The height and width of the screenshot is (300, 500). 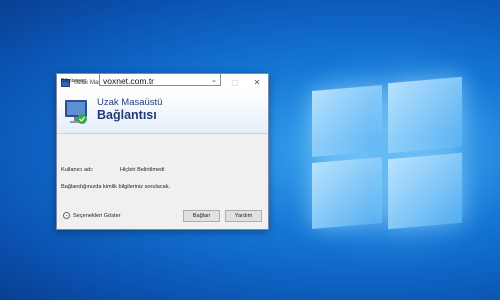 I want to click on connect-button-label: Bağlan, so click(x=201, y=216).